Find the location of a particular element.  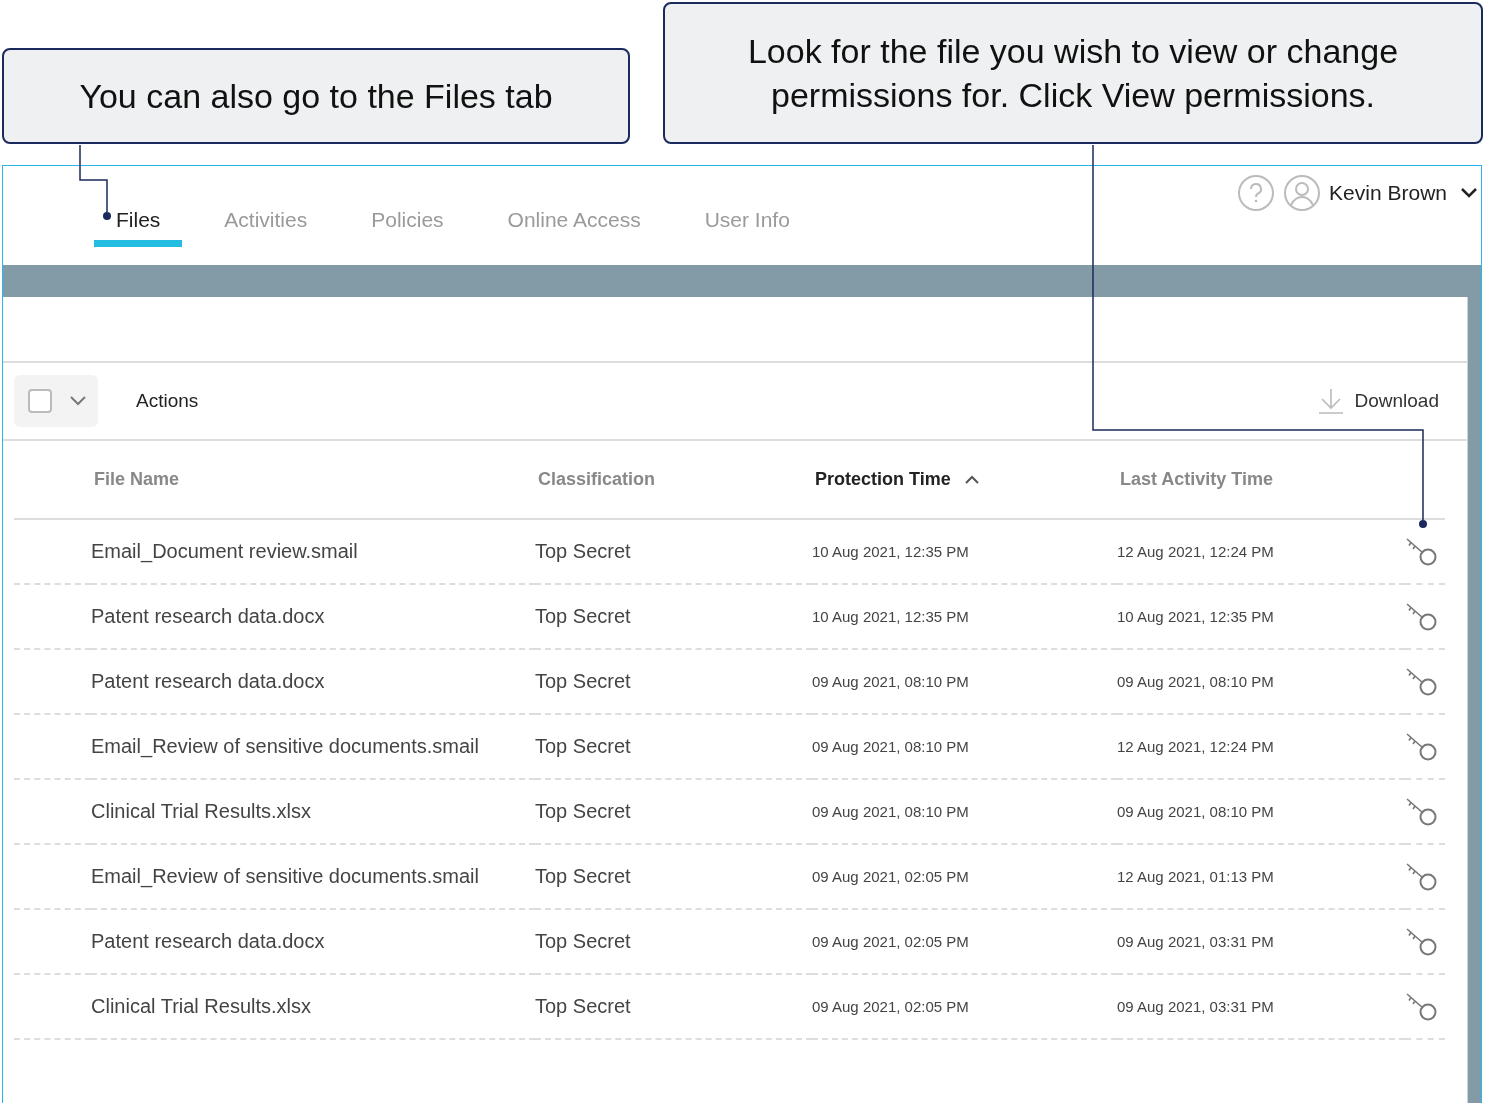

last-activity-cell: 12 Aug 2021, 01:13 PM is located at coordinates (1195, 876).